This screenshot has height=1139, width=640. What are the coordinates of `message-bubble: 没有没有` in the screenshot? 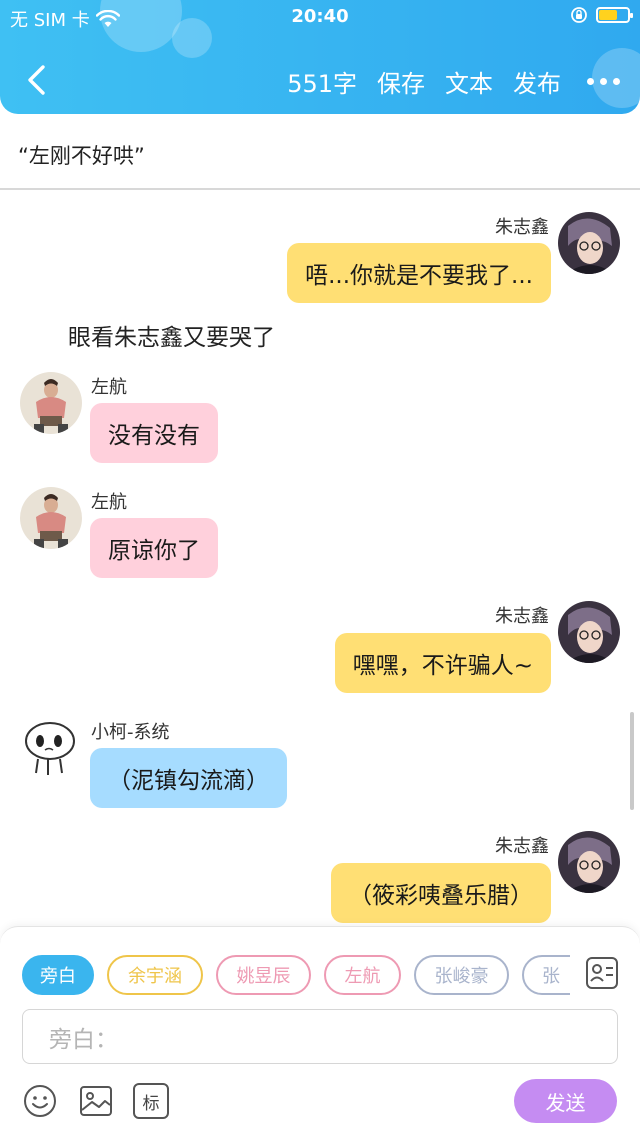 It's located at (154, 433).